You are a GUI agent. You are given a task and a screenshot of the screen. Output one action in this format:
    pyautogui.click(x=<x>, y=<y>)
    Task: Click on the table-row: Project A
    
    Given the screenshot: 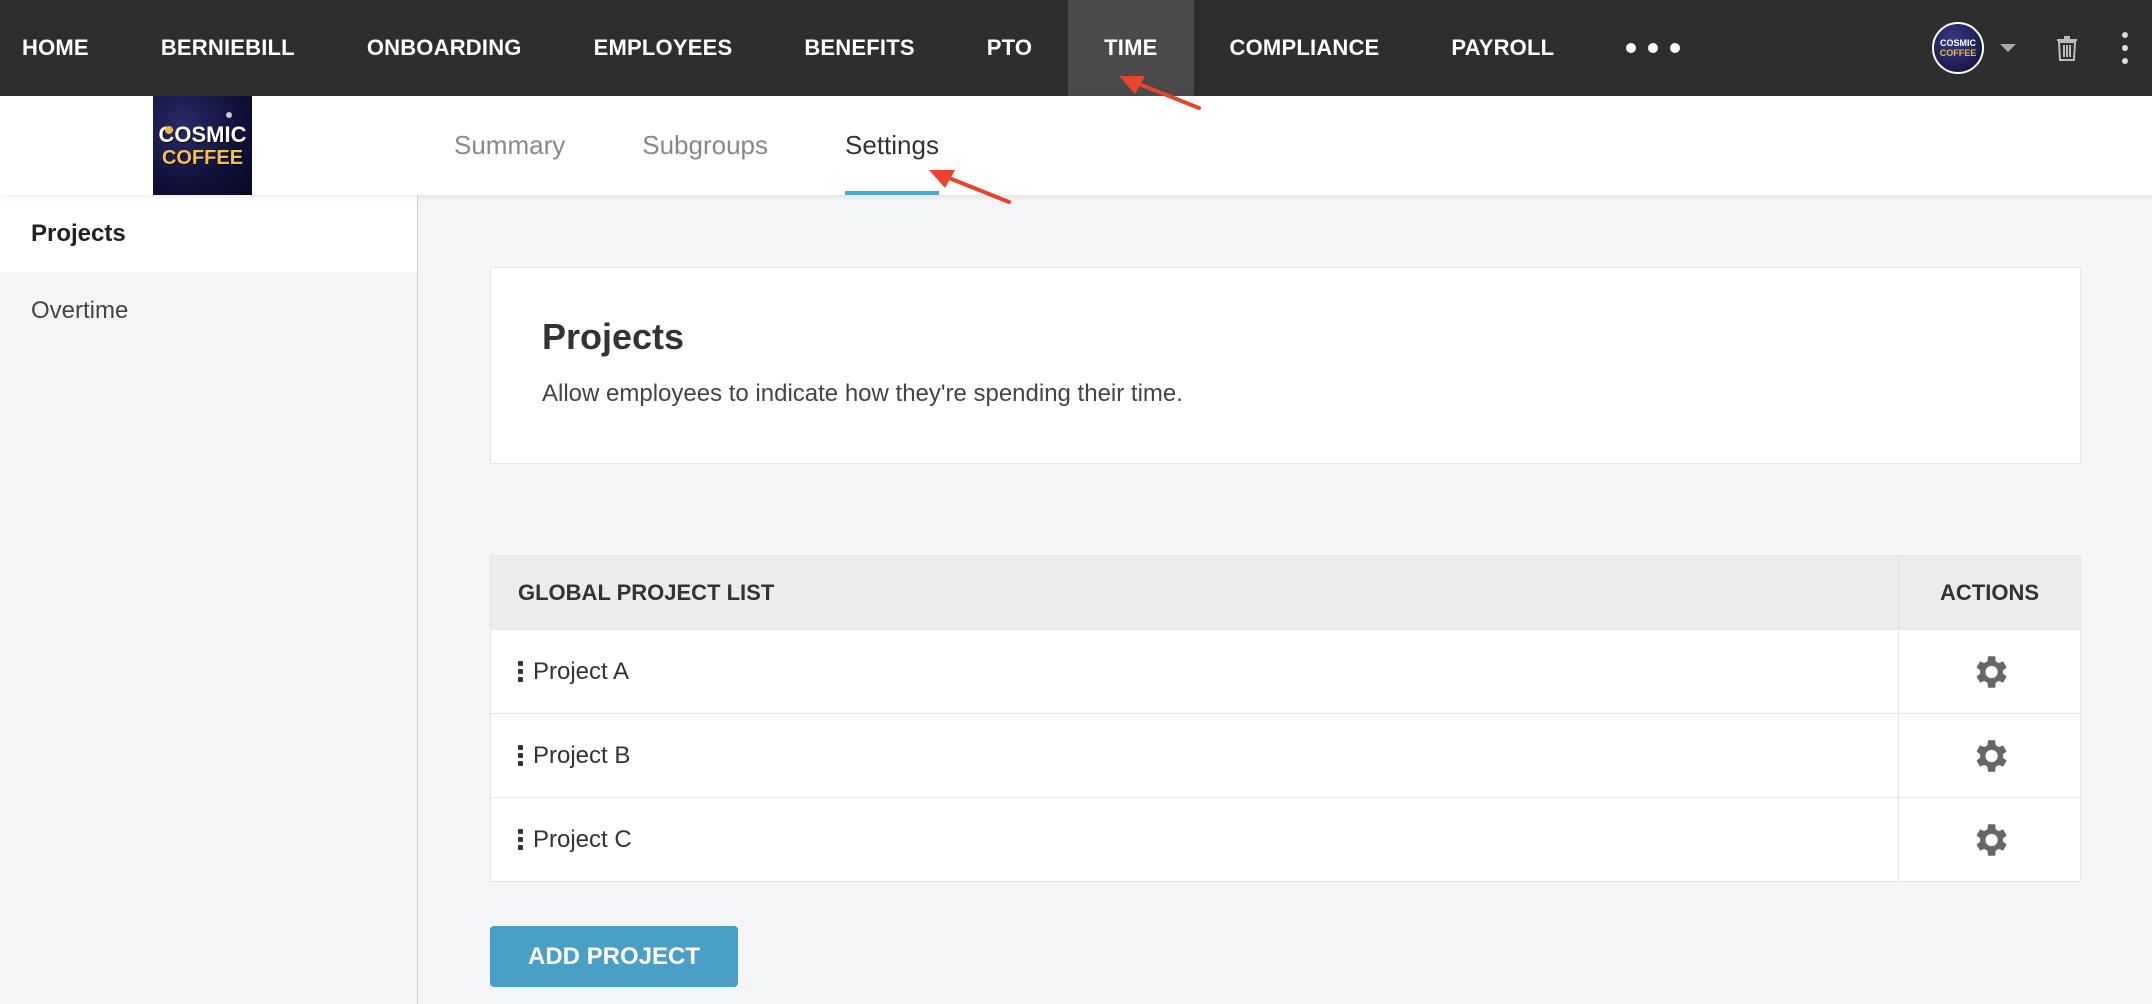 What is the action you would take?
    pyautogui.click(x=1285, y=671)
    